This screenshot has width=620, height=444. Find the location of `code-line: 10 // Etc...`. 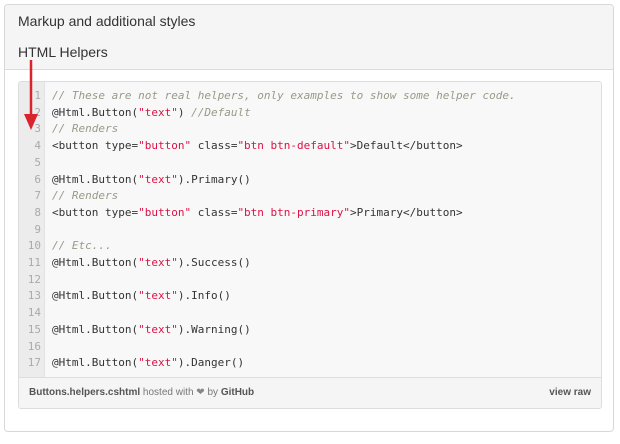

code-line: 10 // Etc... is located at coordinates (310, 246).